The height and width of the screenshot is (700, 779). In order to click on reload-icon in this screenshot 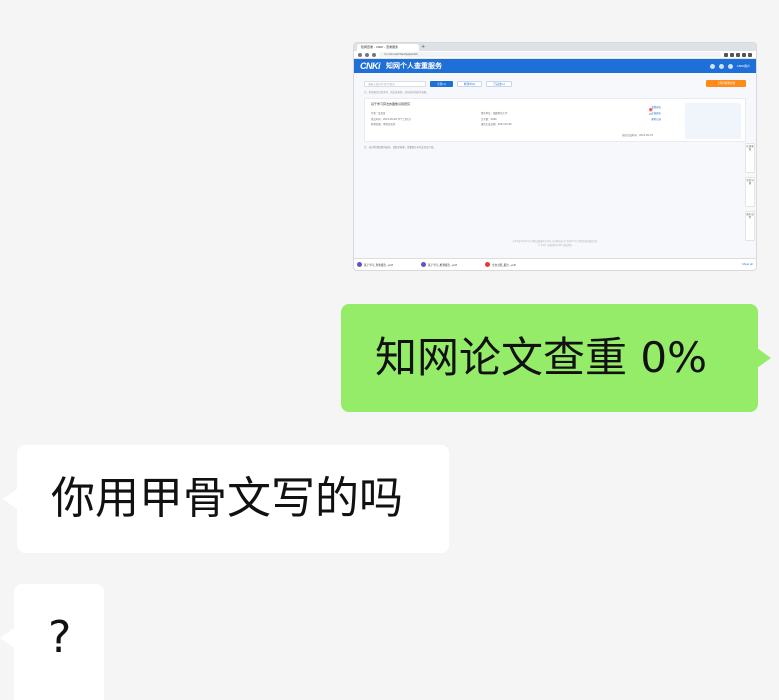, I will do `click(374, 54)`.